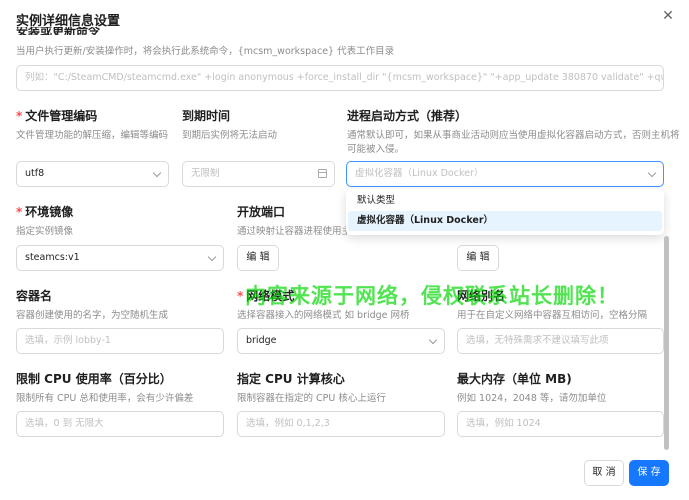 Image resolution: width=689 pixels, height=500 pixels. What do you see at coordinates (322, 173) in the screenshot?
I see `calendar-icon` at bounding box center [322, 173].